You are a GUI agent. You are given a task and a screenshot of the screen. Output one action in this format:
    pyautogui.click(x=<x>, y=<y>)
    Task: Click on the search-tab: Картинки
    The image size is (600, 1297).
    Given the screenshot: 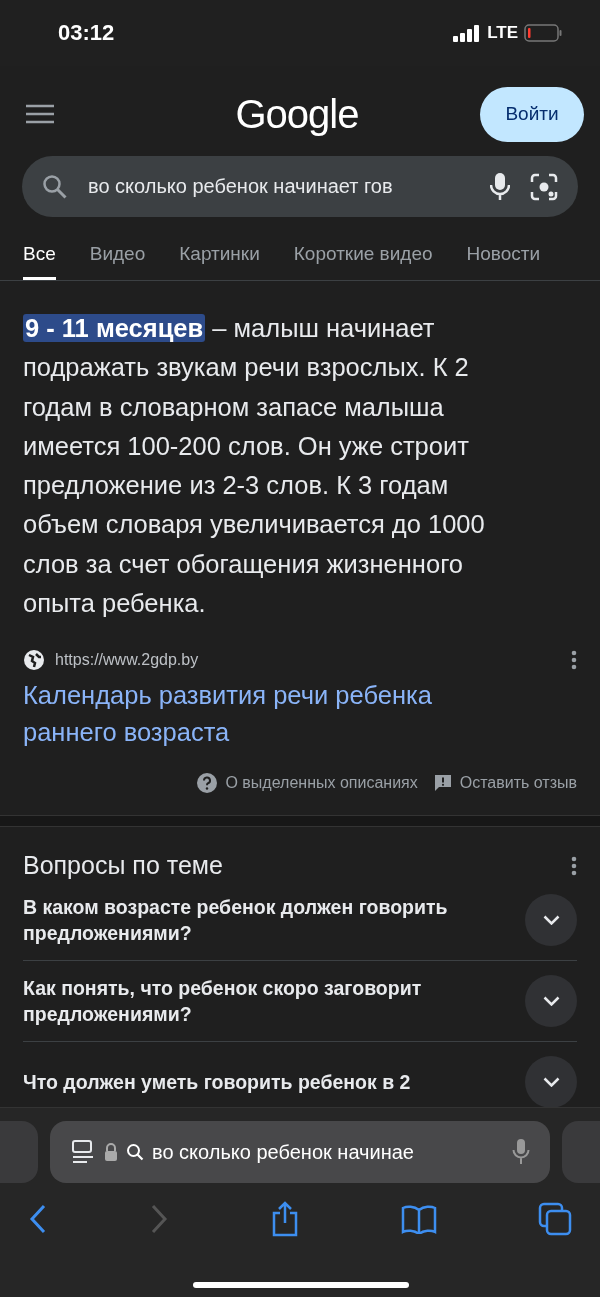 What is the action you would take?
    pyautogui.click(x=219, y=261)
    